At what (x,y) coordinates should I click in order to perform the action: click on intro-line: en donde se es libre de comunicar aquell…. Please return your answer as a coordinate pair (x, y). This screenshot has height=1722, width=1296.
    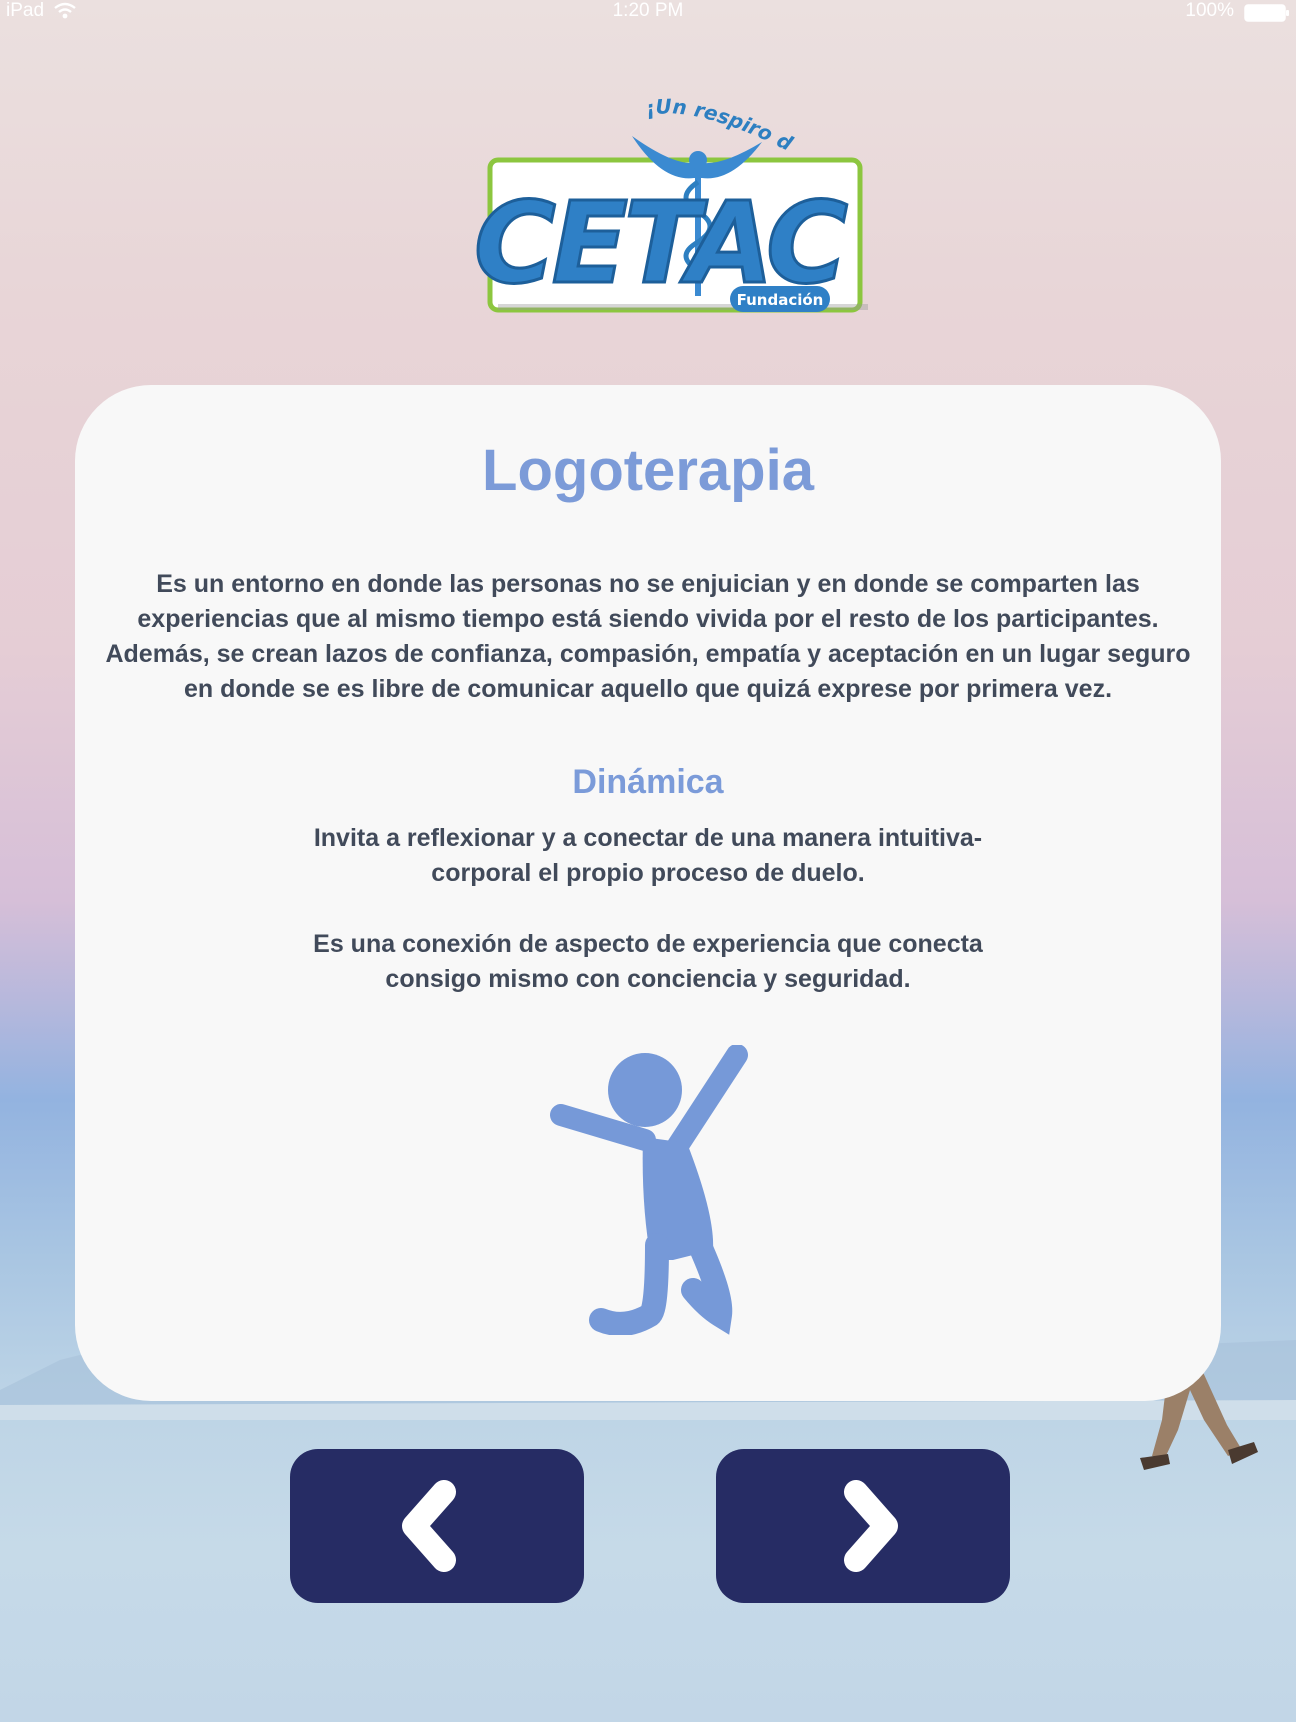
    Looking at the image, I should click on (648, 689).